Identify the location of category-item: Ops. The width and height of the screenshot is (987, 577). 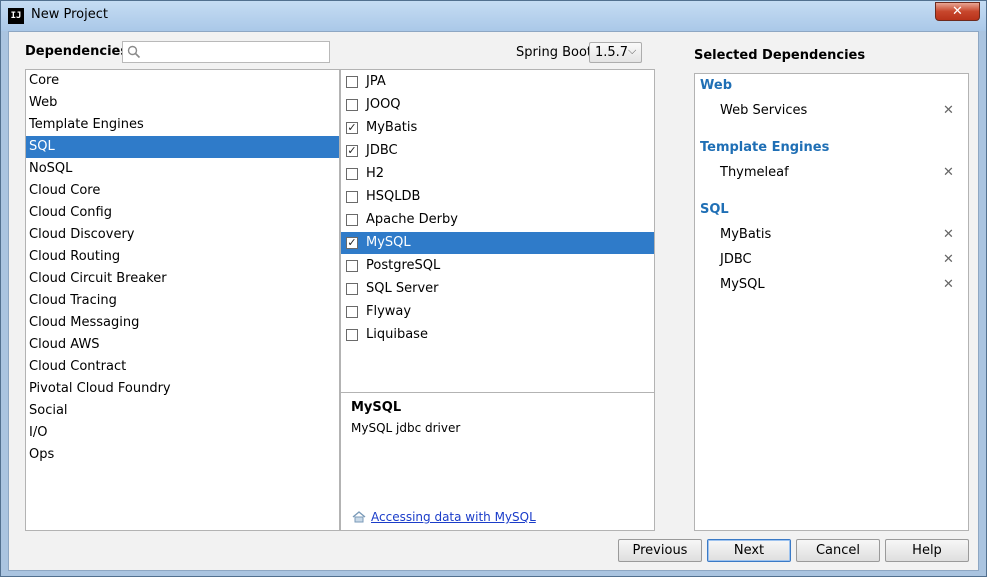
(182, 455).